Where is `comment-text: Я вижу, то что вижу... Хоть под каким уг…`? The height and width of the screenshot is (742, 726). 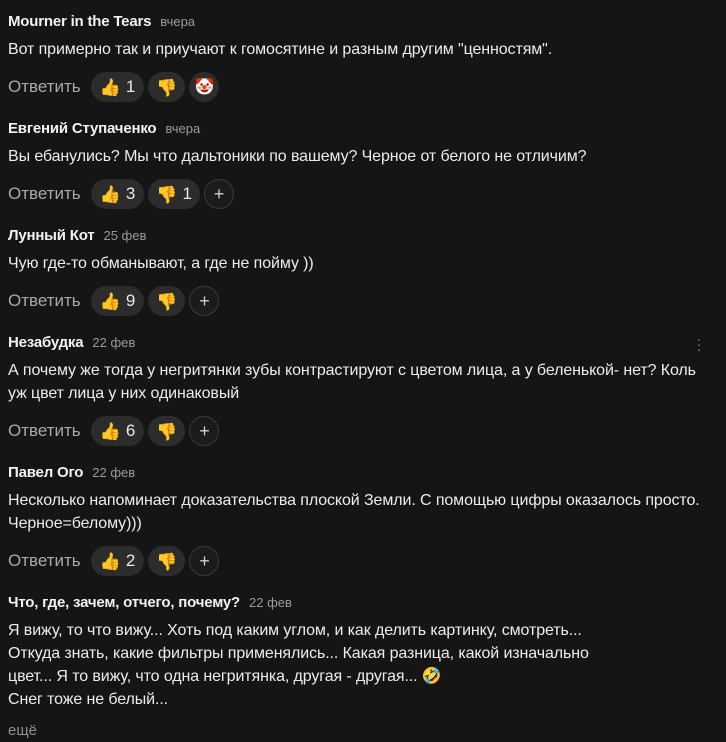 comment-text: Я вижу, то что вижу... Хоть под каким уг… is located at coordinates (363, 665).